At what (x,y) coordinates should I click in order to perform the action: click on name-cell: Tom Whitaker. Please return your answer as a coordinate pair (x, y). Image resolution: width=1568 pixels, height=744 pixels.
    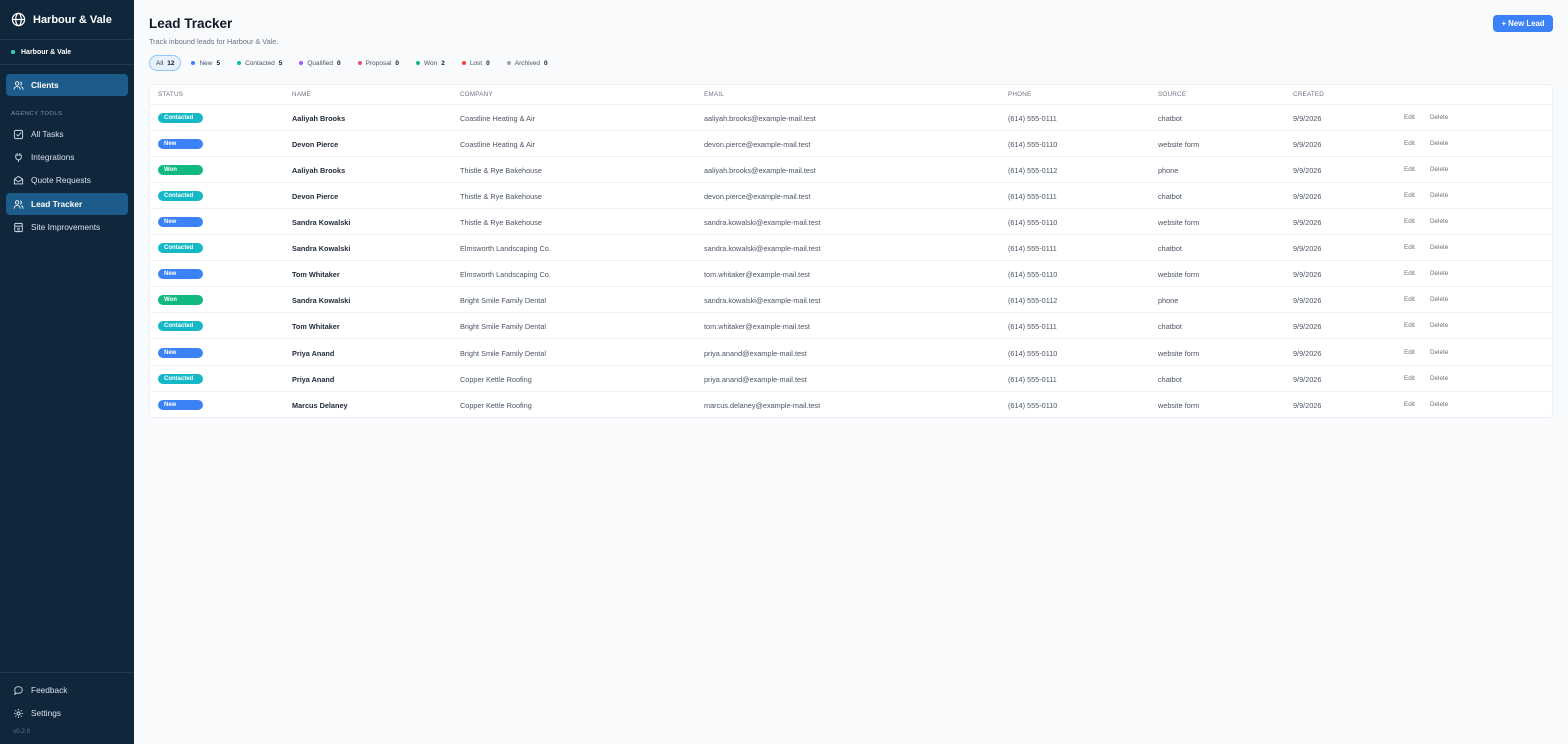
    Looking at the image, I should click on (316, 326).